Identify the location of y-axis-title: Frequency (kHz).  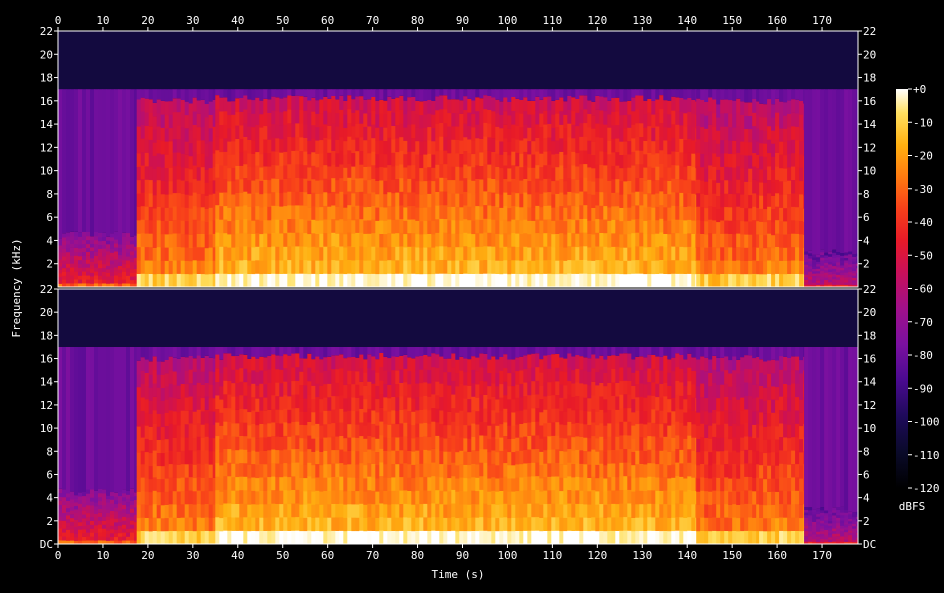
(16, 287).